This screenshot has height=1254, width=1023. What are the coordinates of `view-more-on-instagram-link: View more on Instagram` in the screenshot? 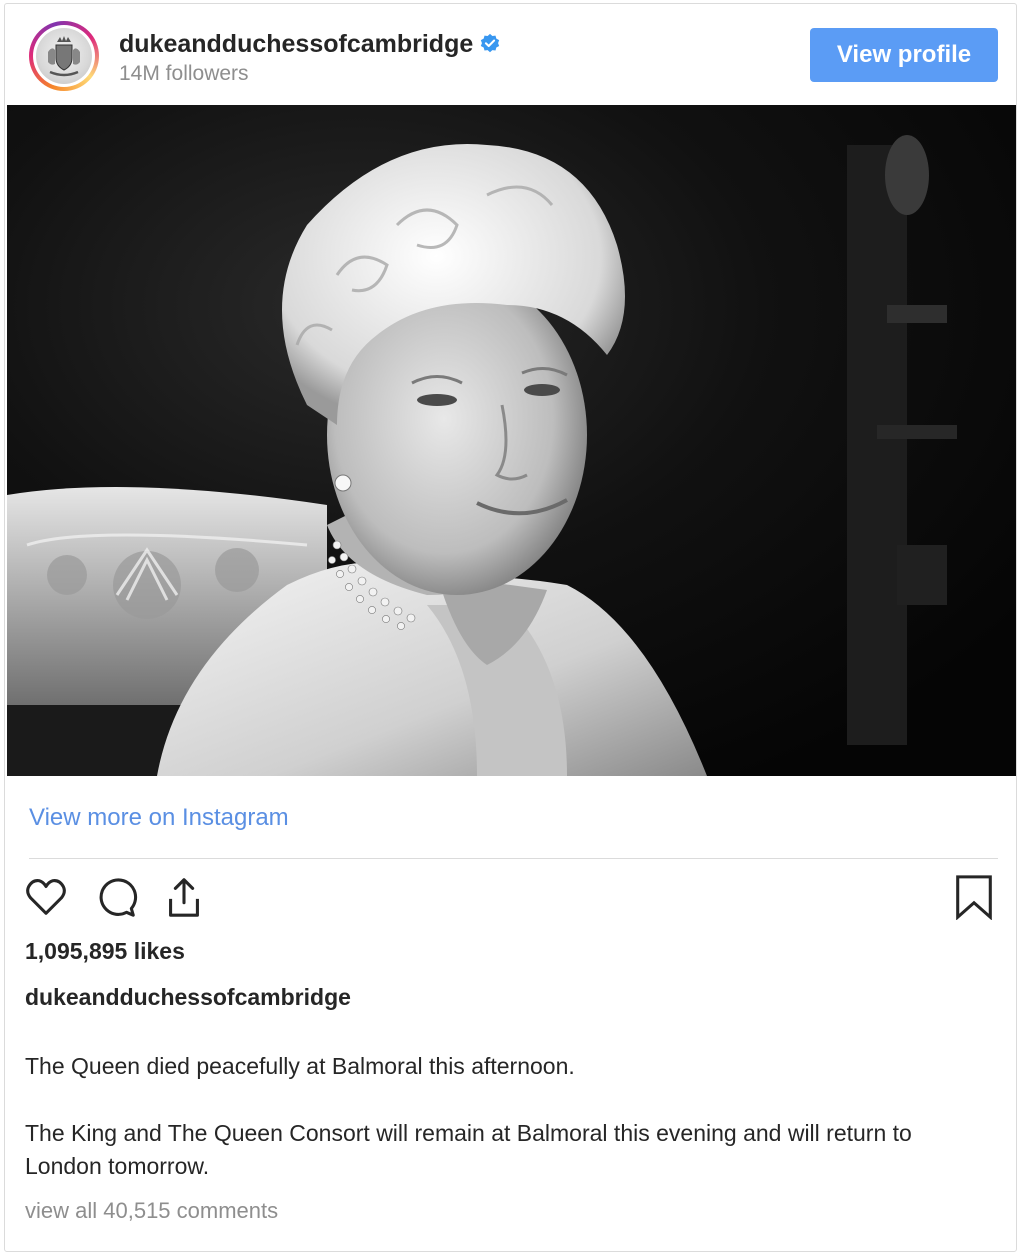 It's located at (159, 818).